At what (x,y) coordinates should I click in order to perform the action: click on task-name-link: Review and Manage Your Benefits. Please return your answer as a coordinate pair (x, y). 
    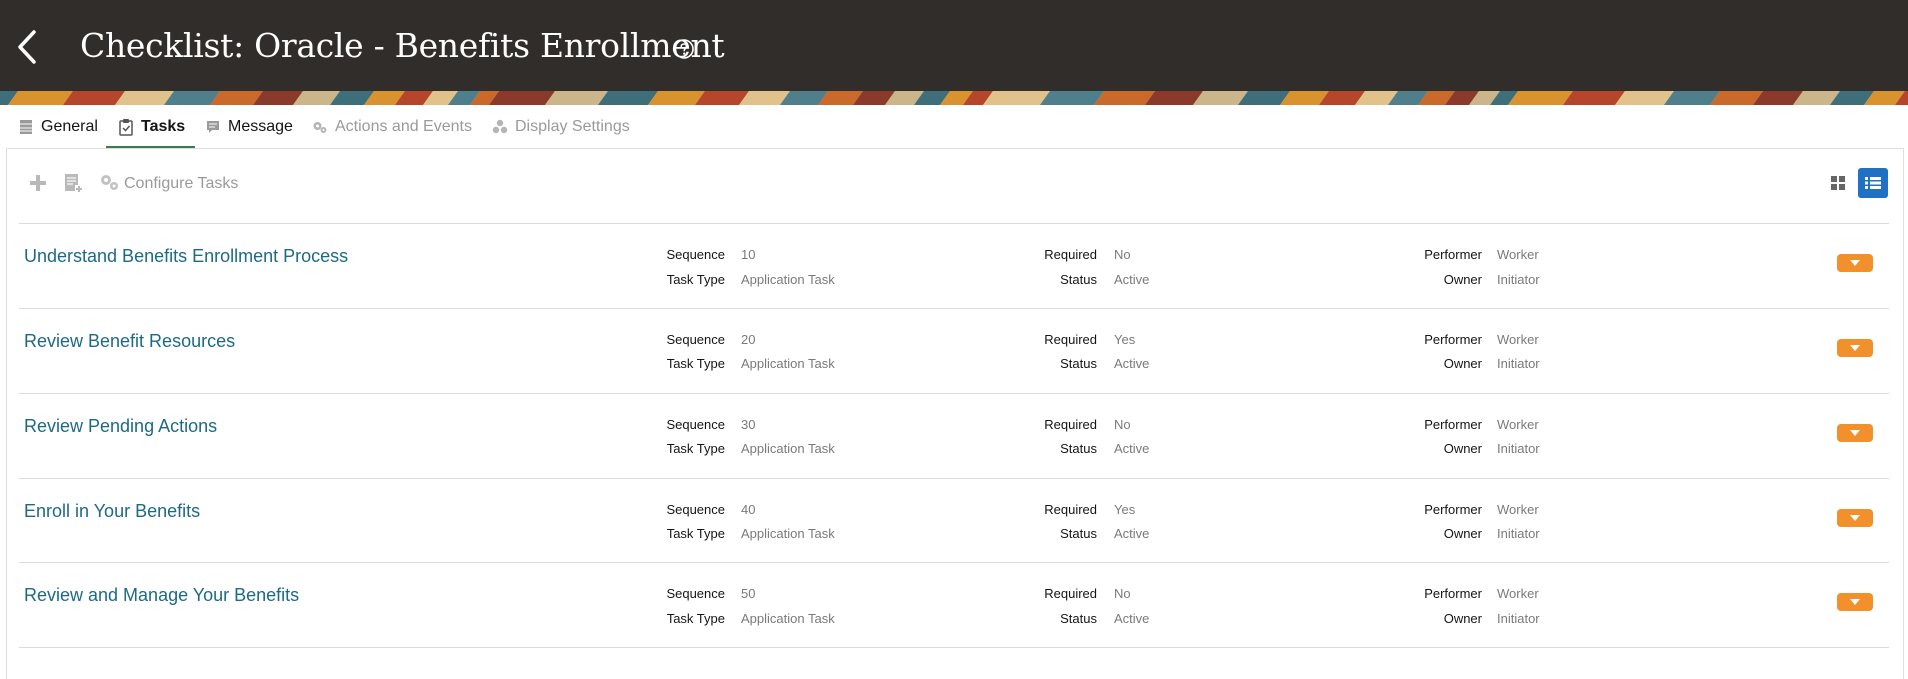
    Looking at the image, I should click on (161, 595).